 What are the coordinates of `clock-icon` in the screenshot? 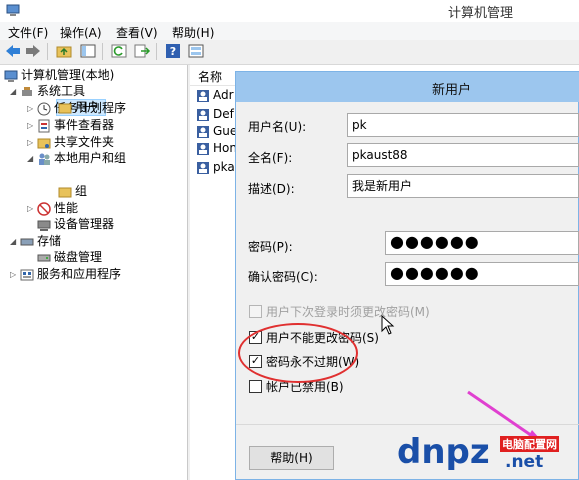 It's located at (44, 108).